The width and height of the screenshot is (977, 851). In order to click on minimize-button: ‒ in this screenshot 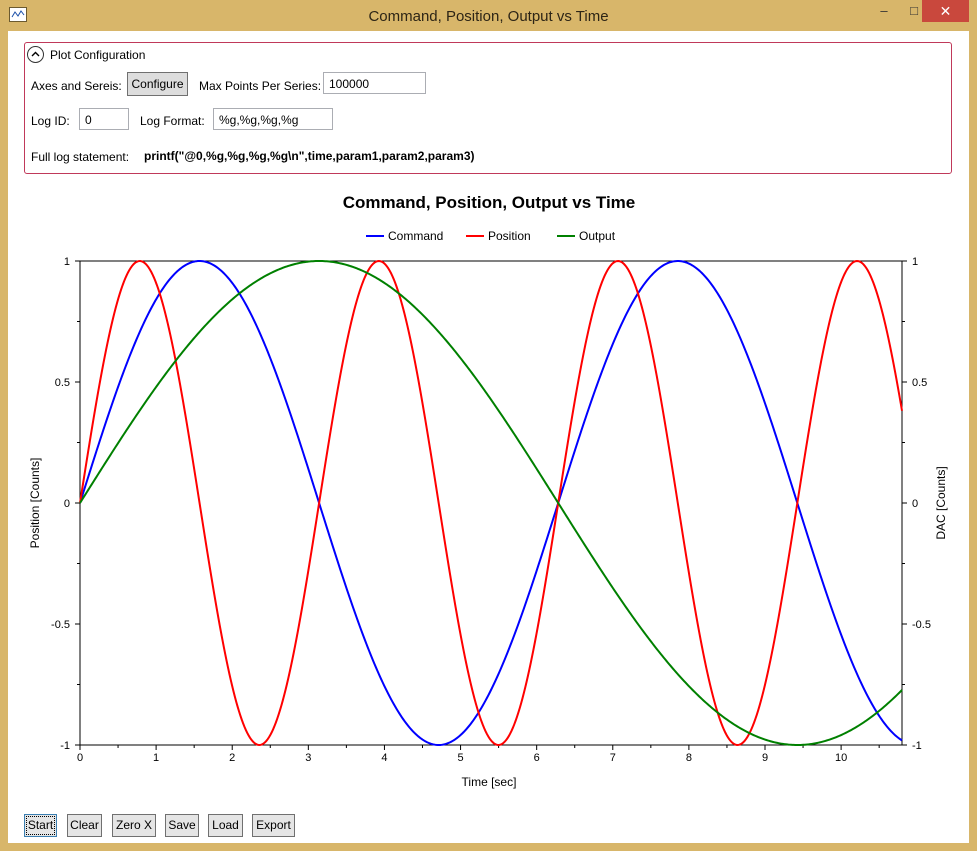, I will do `click(884, 11)`.